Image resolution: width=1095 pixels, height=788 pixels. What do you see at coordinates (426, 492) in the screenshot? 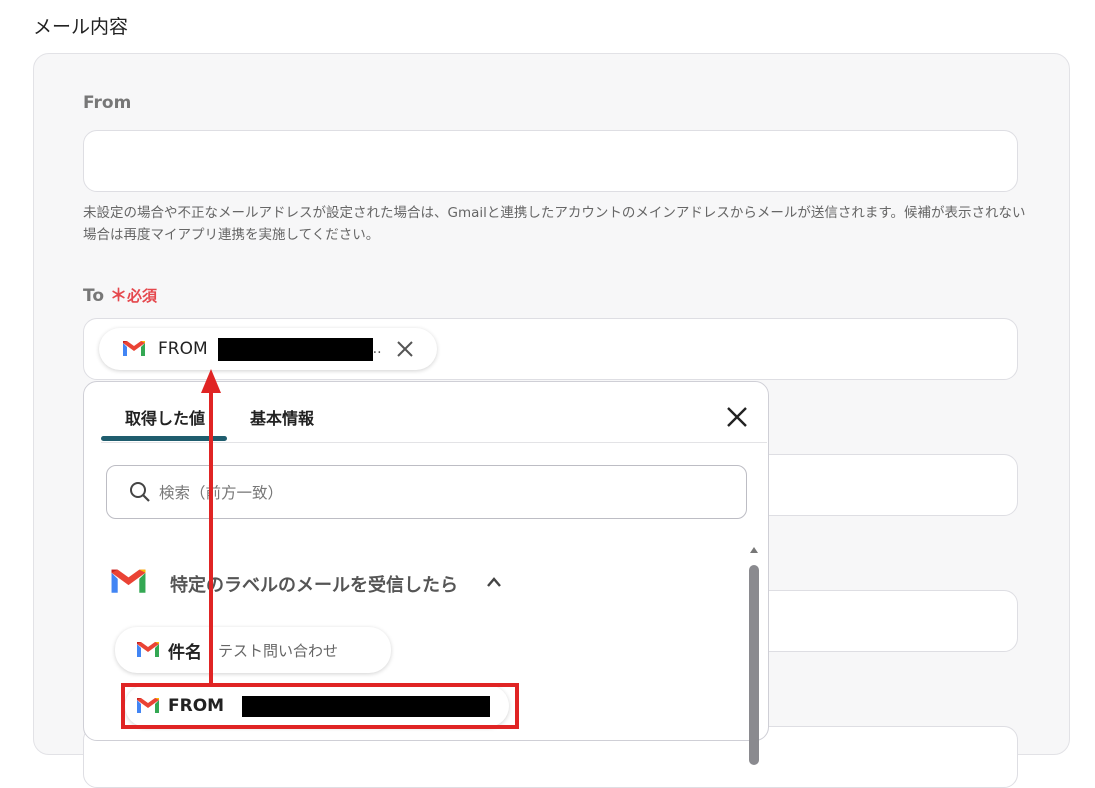
I see `search-box: 検索（前方一致）` at bounding box center [426, 492].